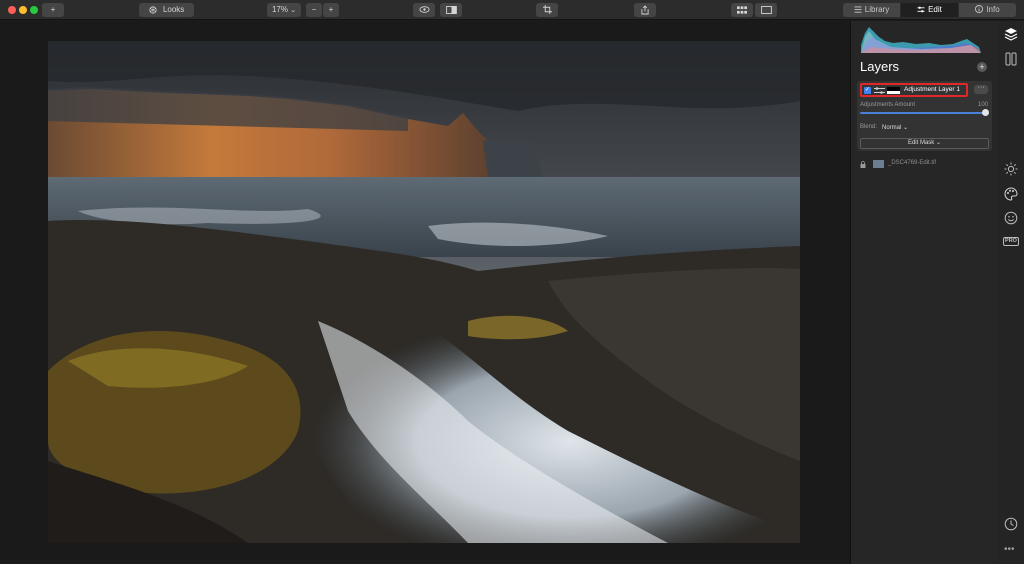  I want to click on crop-icon, so click(547, 10).